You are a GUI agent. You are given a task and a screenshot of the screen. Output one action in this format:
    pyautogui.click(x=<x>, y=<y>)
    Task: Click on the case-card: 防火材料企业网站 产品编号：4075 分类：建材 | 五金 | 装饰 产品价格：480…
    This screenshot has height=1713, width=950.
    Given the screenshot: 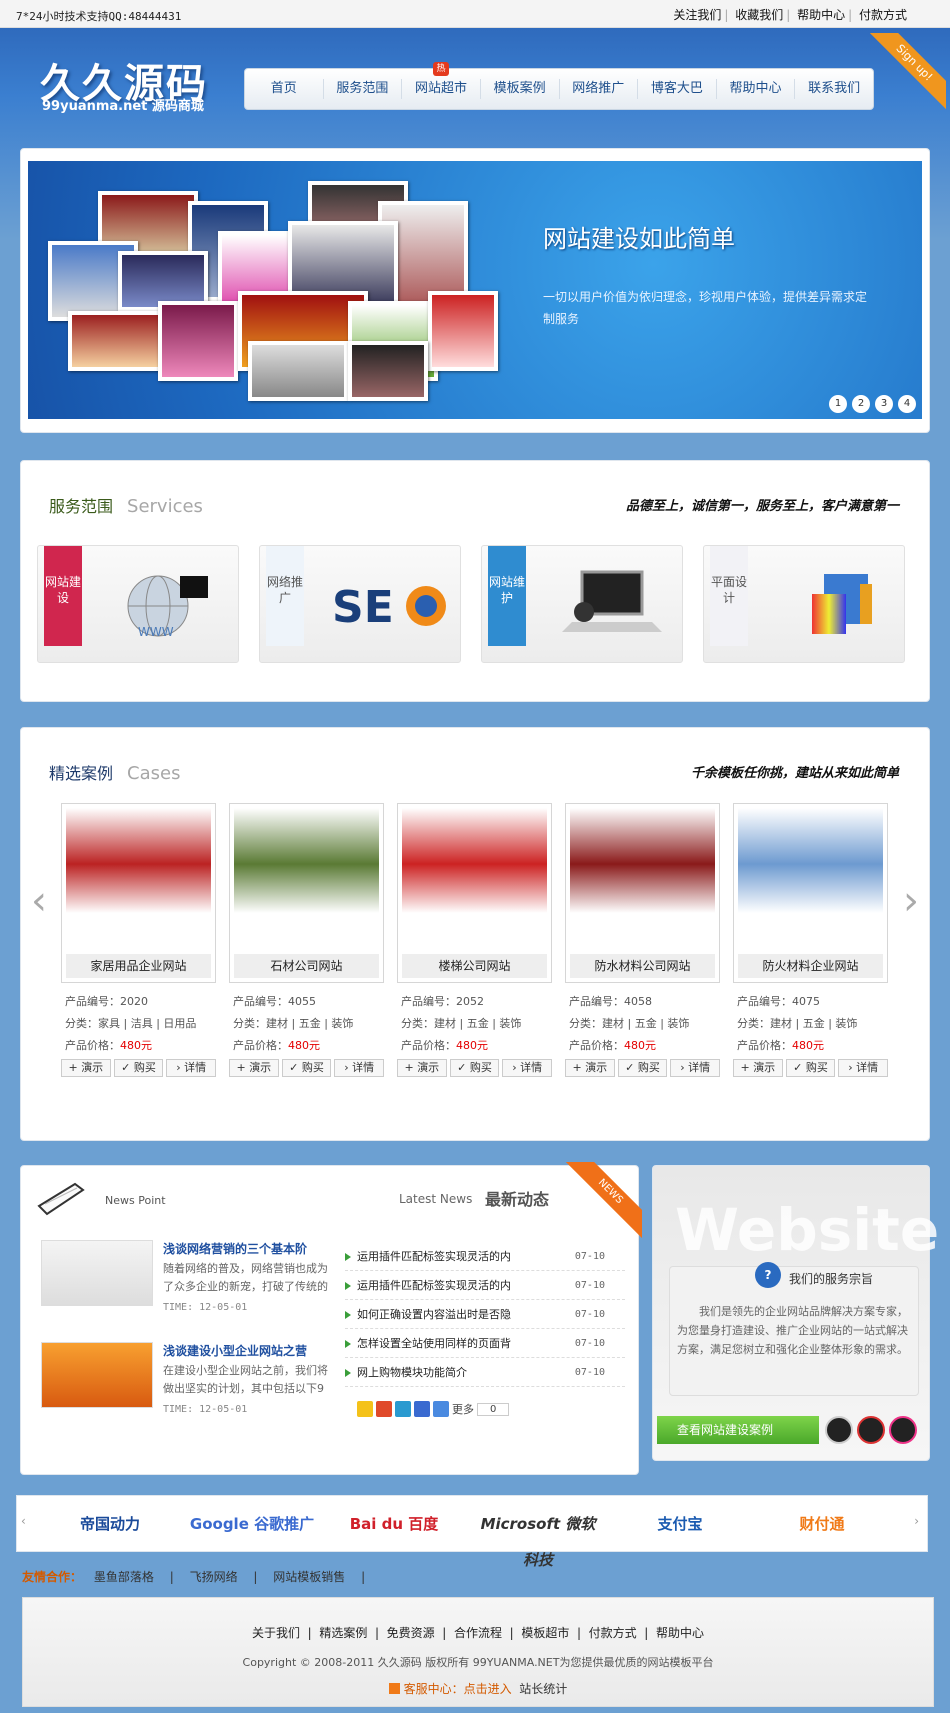 What is the action you would take?
    pyautogui.click(x=811, y=940)
    